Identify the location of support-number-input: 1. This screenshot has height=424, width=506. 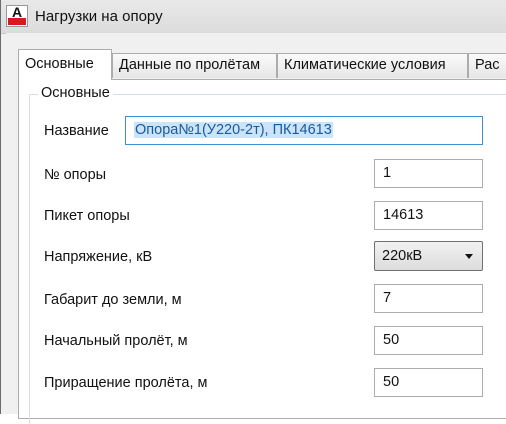
(428, 173).